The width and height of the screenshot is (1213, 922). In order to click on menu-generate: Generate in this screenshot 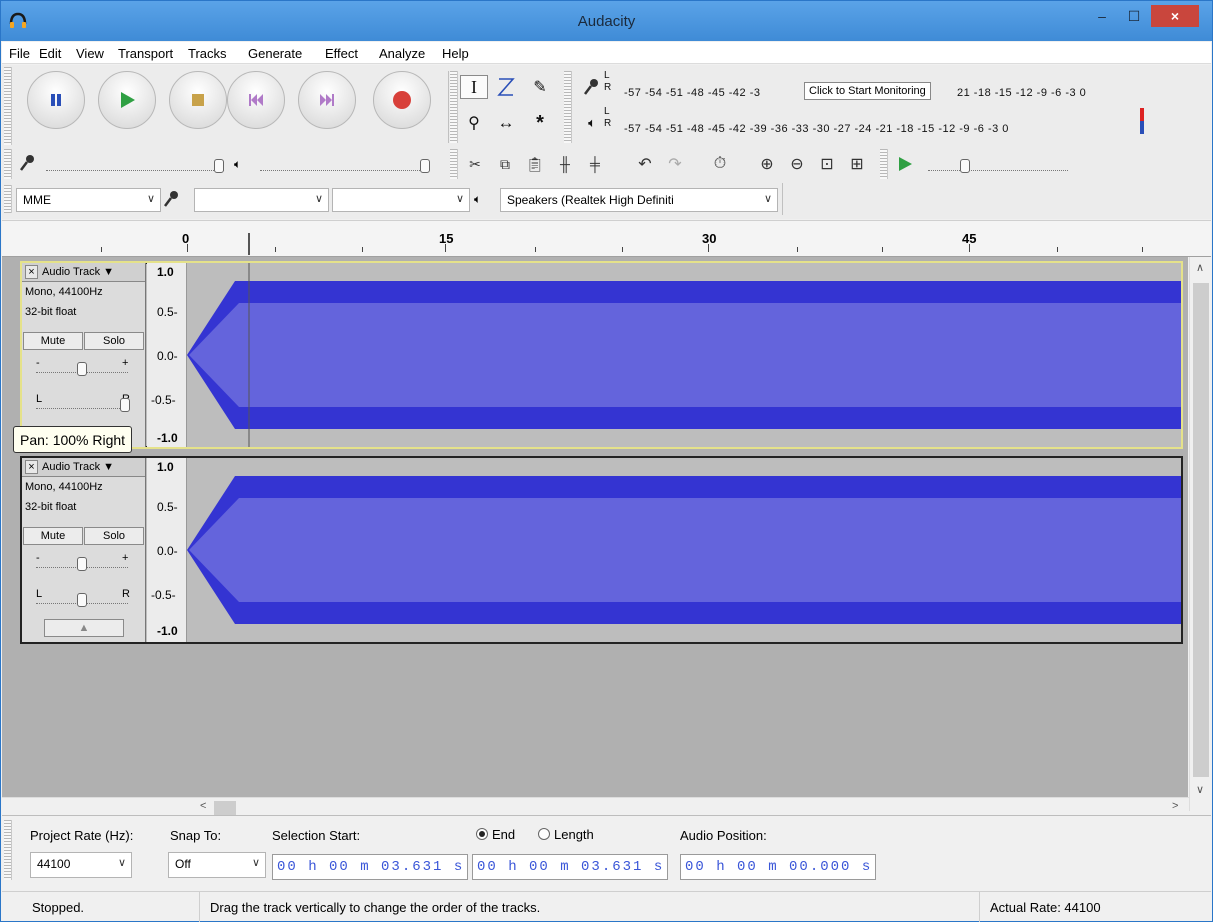, I will do `click(275, 53)`.